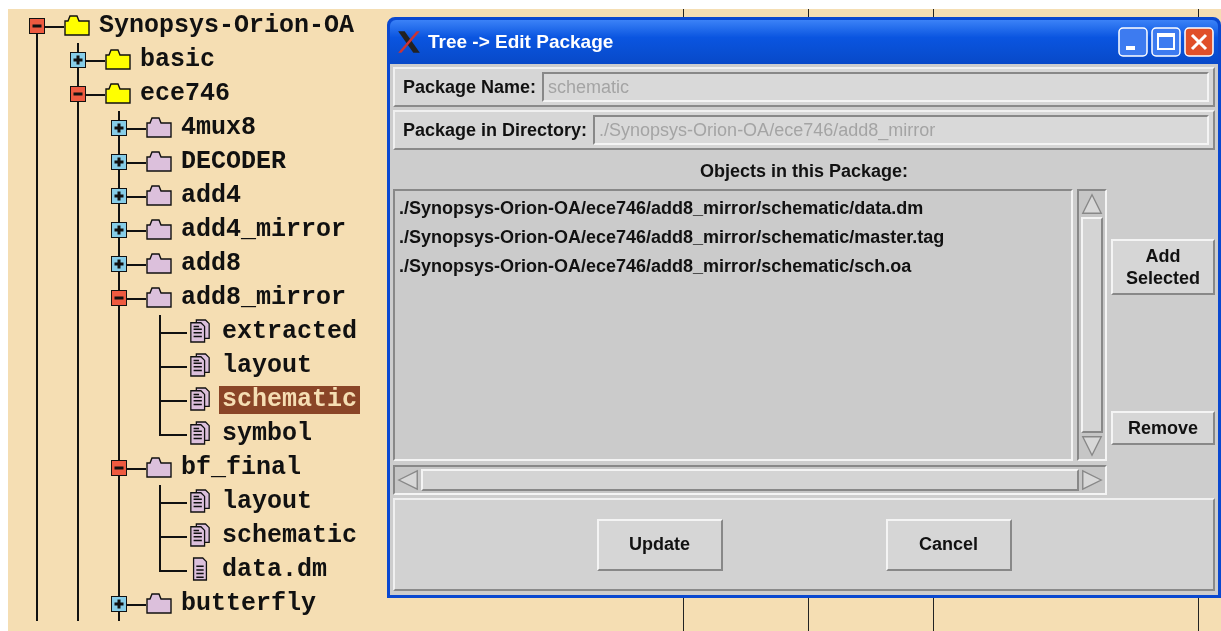 The height and width of the screenshot is (631, 1221). I want to click on tree-item: butterfly, so click(249, 604).